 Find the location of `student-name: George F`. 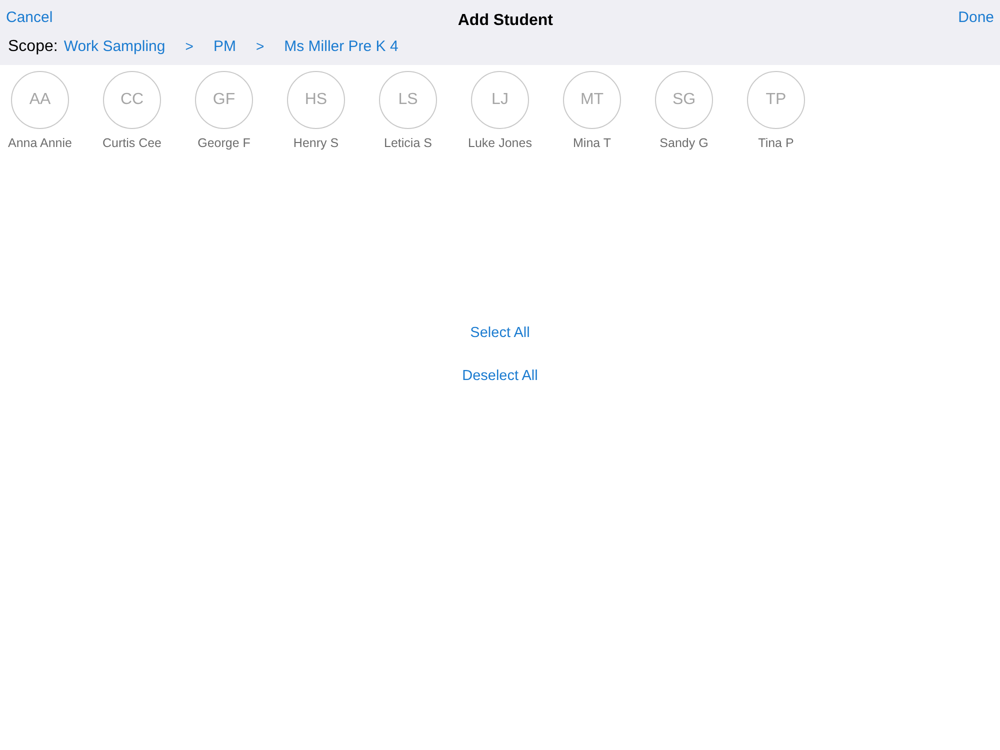

student-name: George F is located at coordinates (224, 143).